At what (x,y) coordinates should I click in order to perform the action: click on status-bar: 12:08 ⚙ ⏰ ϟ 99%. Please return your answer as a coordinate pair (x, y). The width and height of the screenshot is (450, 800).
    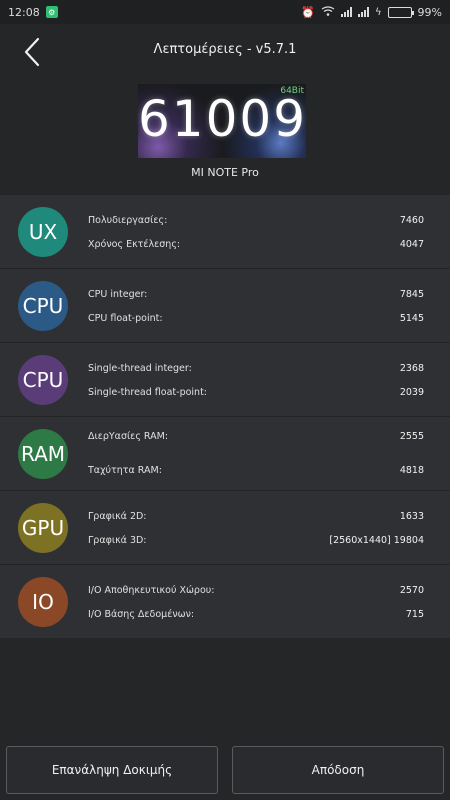
    Looking at the image, I should click on (225, 12).